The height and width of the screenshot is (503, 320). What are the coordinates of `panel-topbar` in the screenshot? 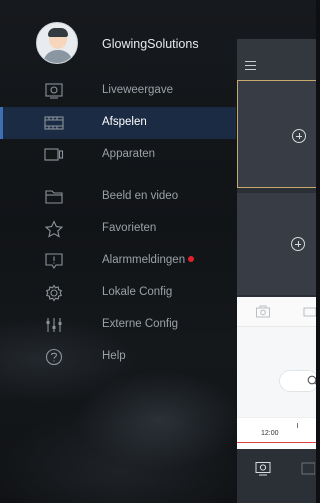 It's located at (276, 59).